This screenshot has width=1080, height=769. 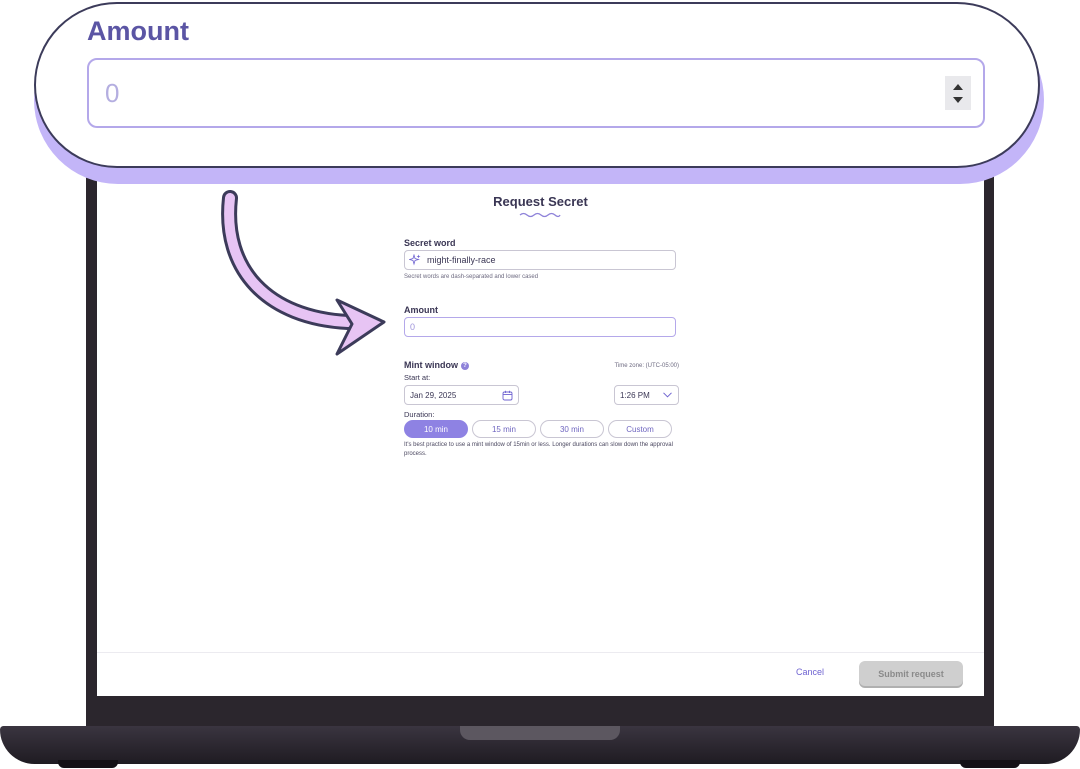 I want to click on spinner-down-icon, so click(x=958, y=100).